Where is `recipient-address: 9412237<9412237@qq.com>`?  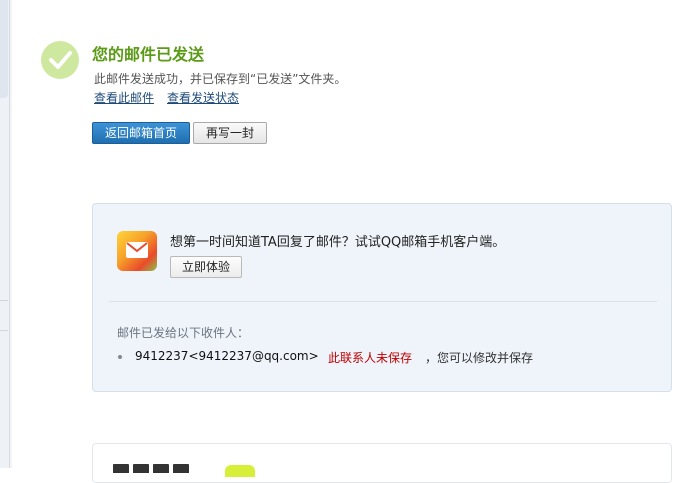 recipient-address: 9412237<9412237@qq.com> is located at coordinates (227, 356).